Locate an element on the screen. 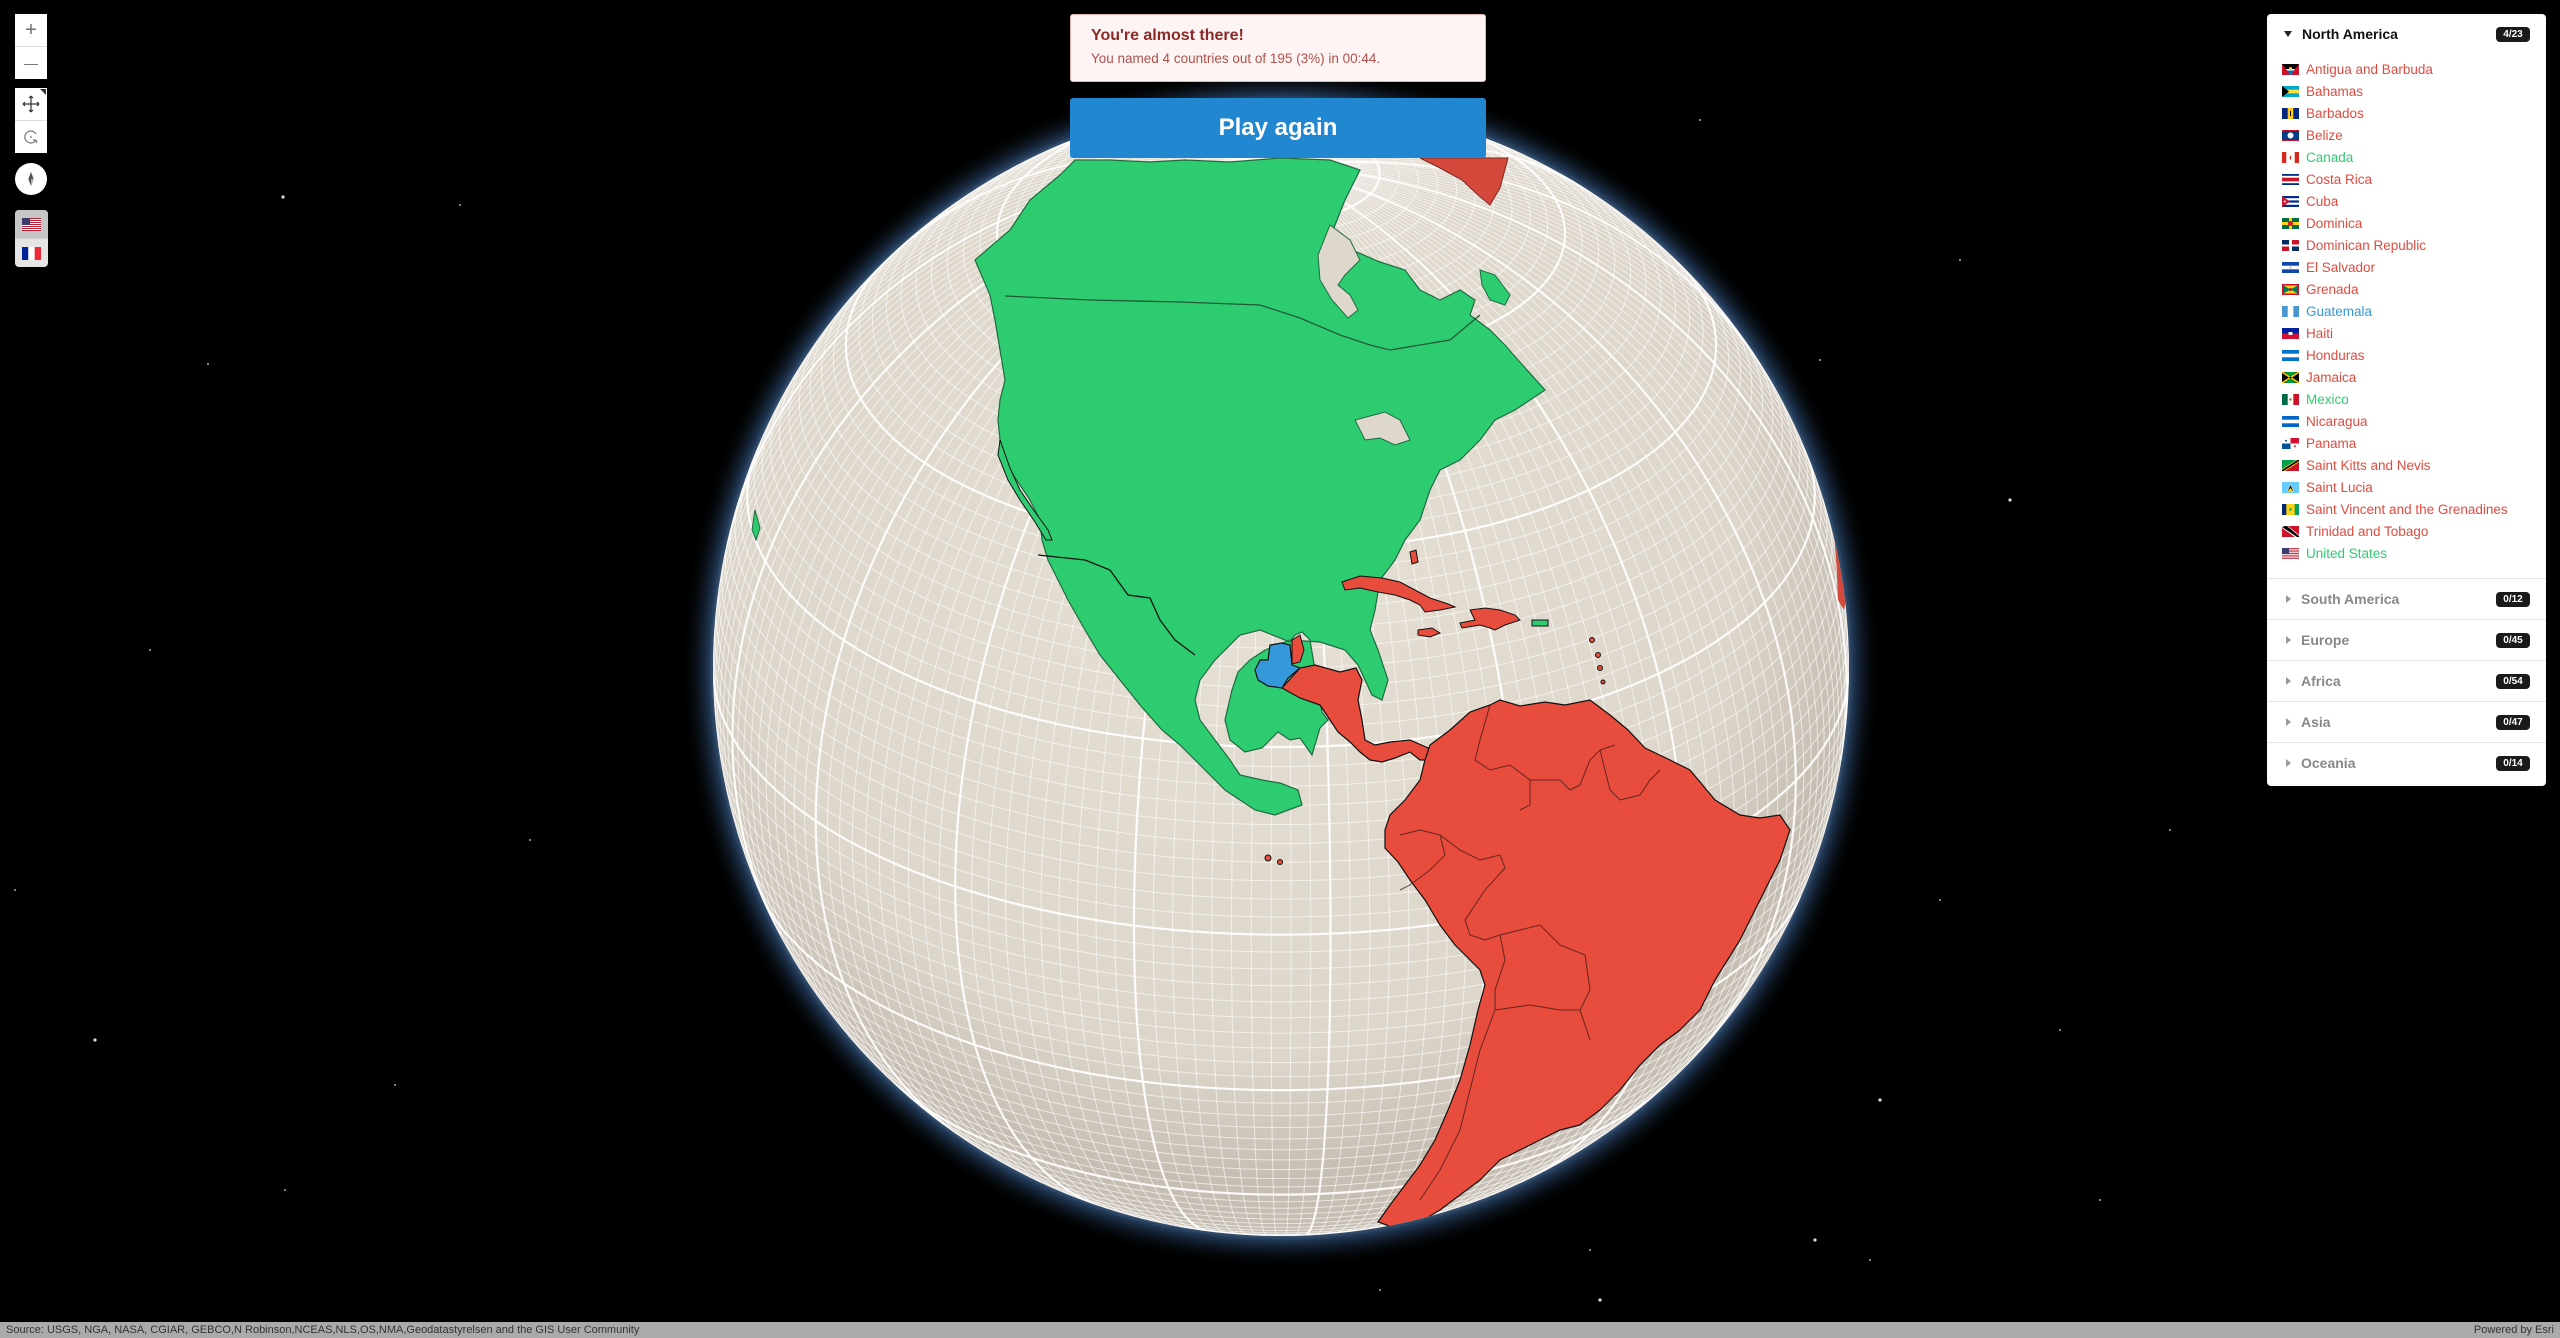  do-flag-icon is located at coordinates (2290, 245).